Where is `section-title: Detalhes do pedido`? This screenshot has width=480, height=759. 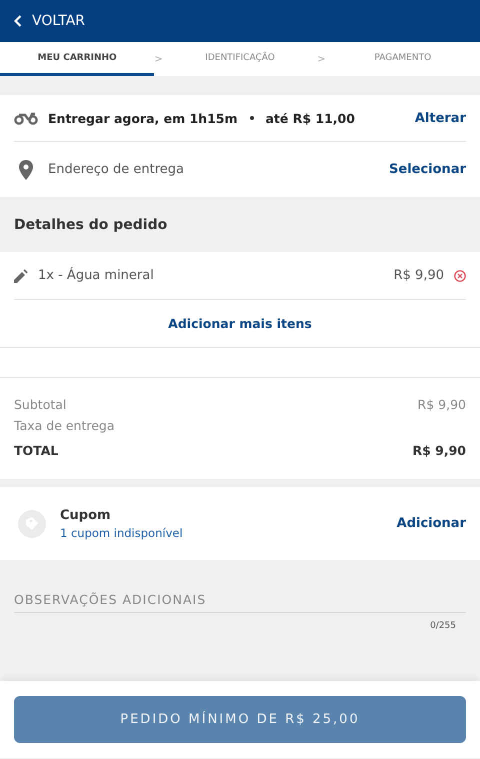
section-title: Detalhes do pedido is located at coordinates (90, 225).